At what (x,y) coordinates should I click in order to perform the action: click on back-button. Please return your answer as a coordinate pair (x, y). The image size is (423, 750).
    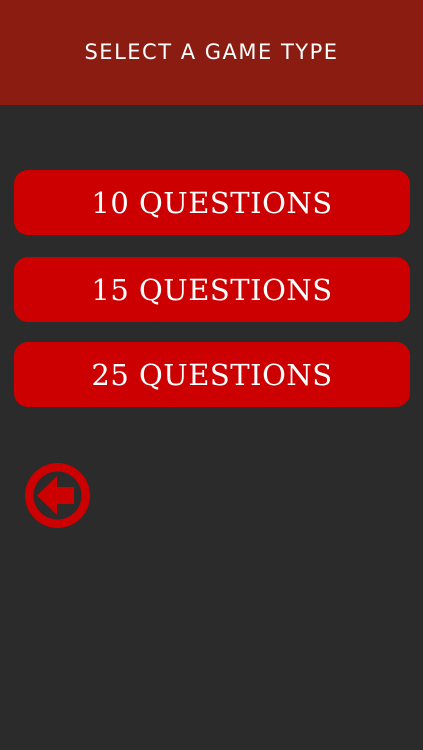
    Looking at the image, I should click on (57, 495).